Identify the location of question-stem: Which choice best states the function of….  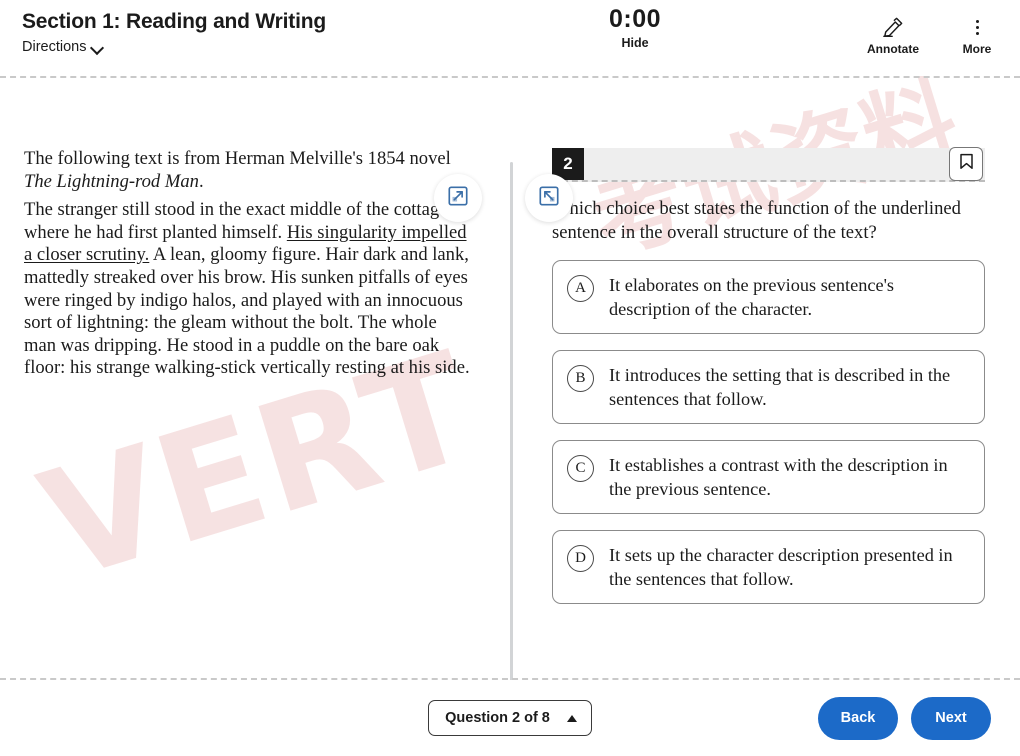
(756, 220).